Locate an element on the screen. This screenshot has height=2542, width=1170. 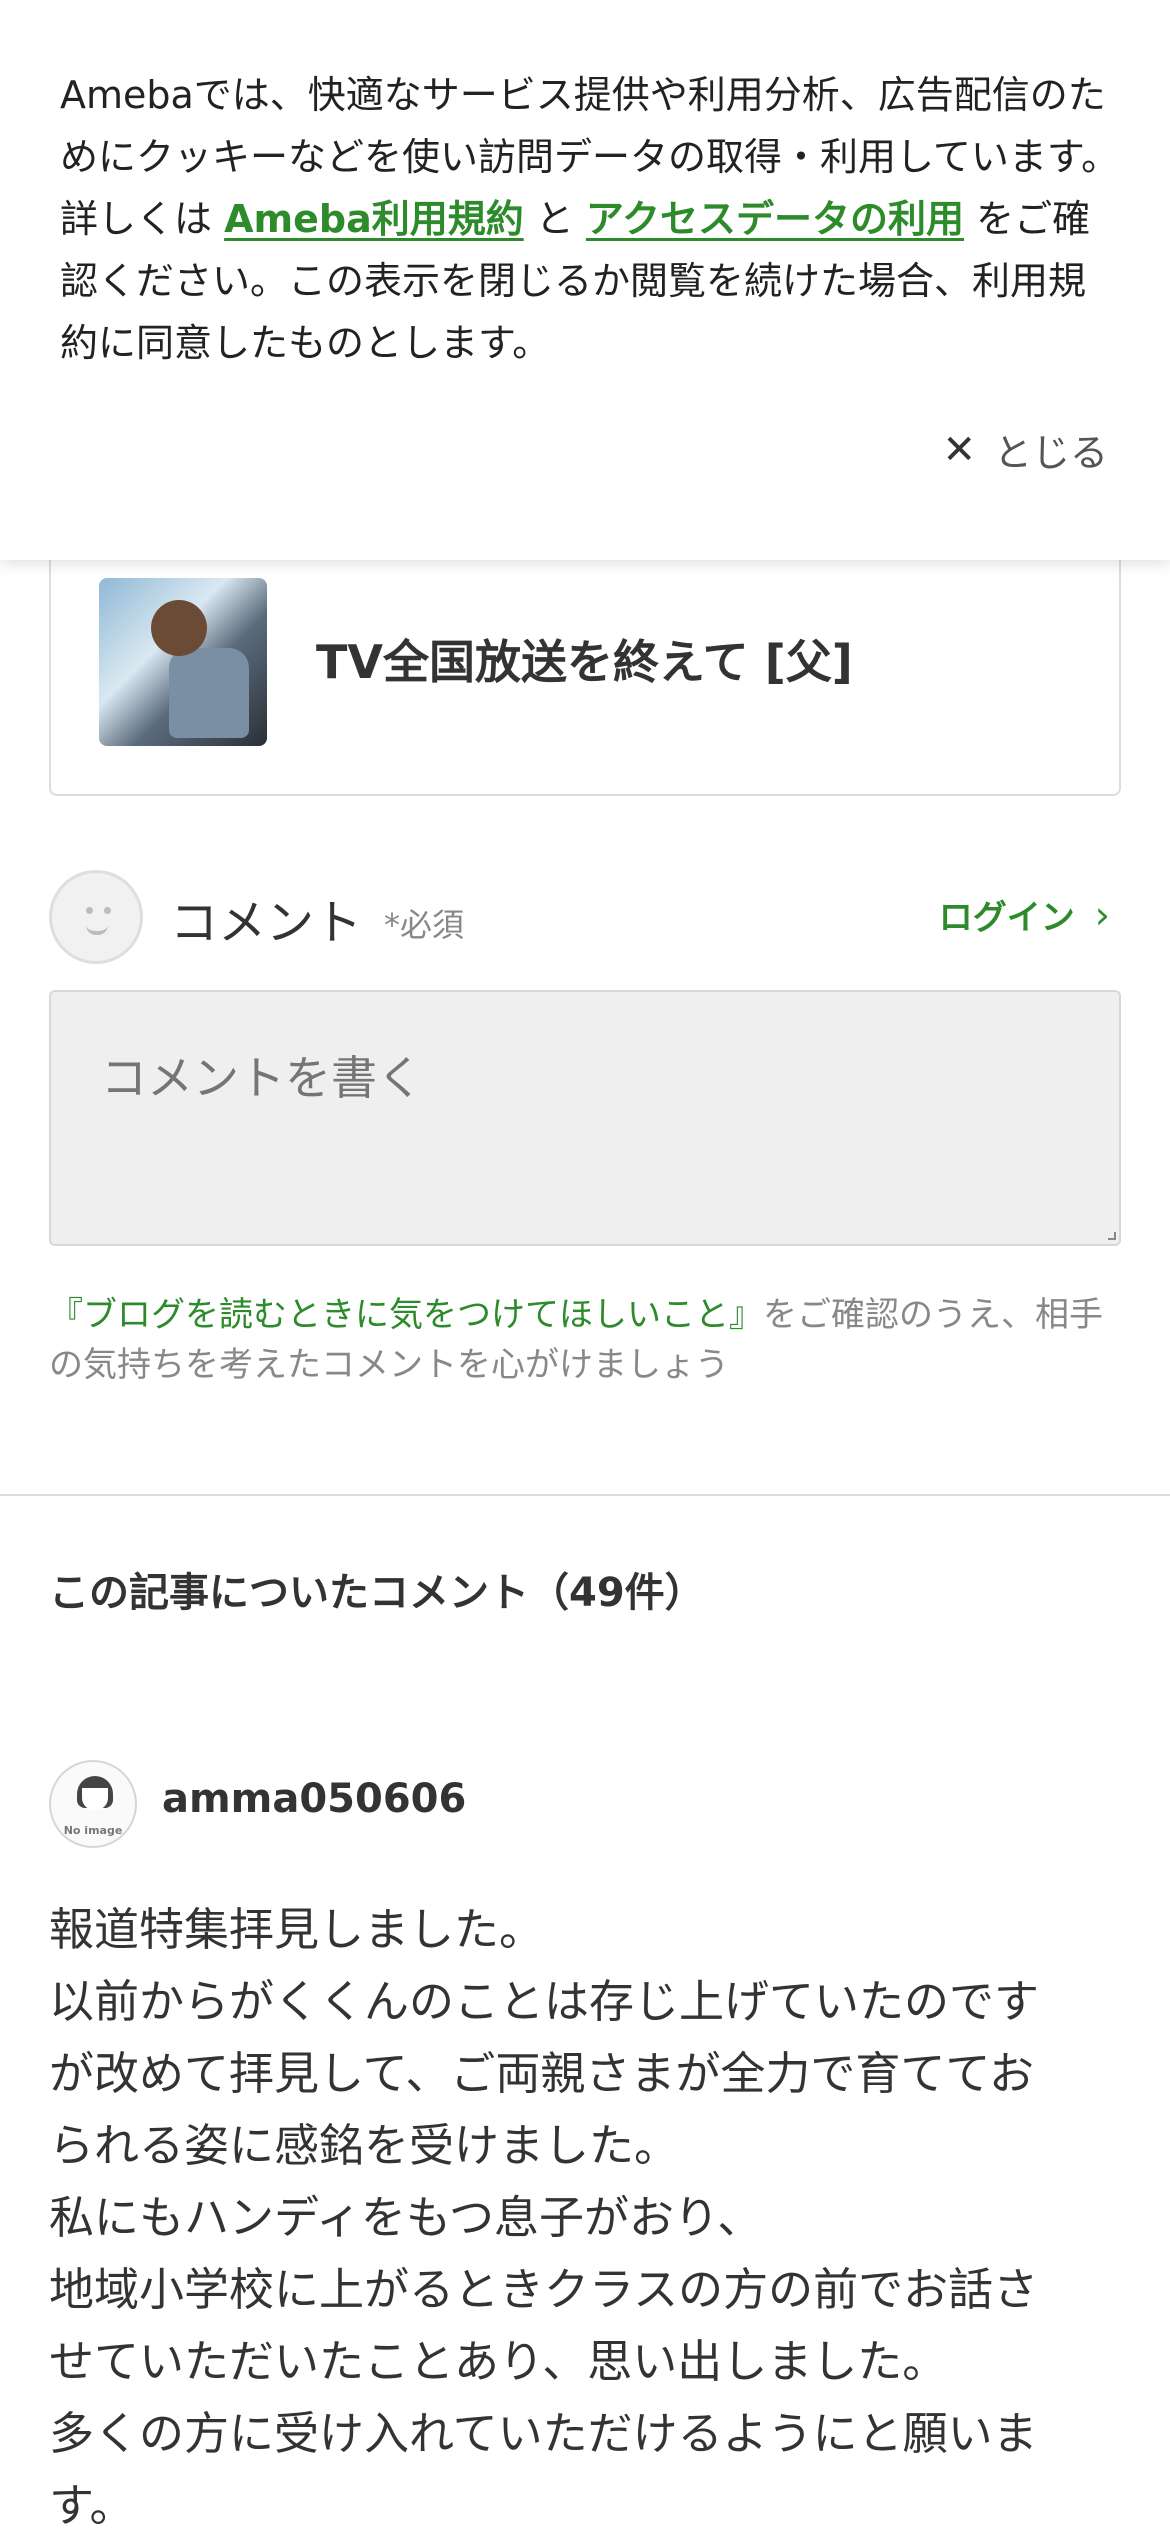
comment-line: 地域小学校に上がるときクラスの方の前でお話さ is located at coordinates (544, 2289).